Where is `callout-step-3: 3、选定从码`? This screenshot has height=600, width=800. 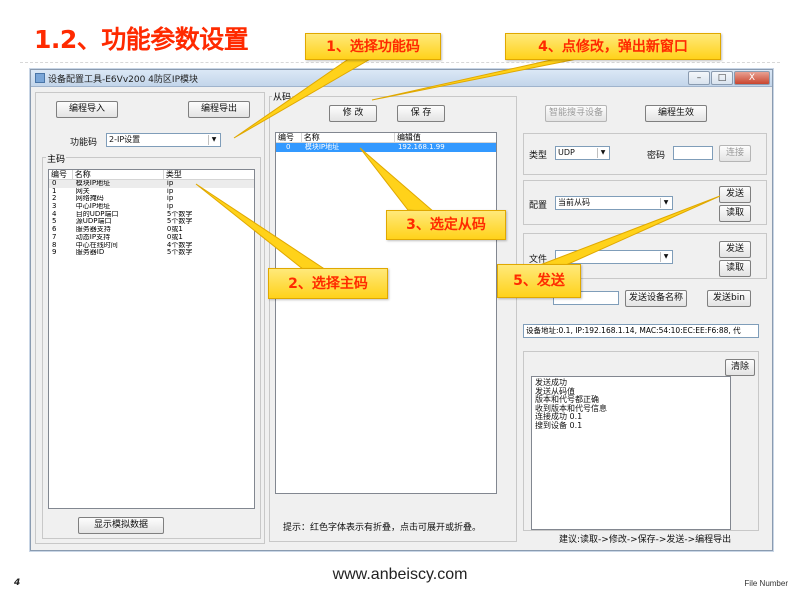
callout-step-3: 3、选定从码 is located at coordinates (446, 225).